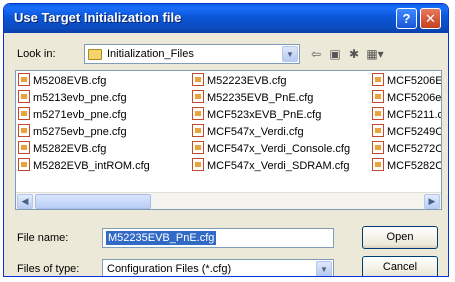 The height and width of the screenshot is (282, 455). I want to click on close-icon: ✕, so click(430, 18).